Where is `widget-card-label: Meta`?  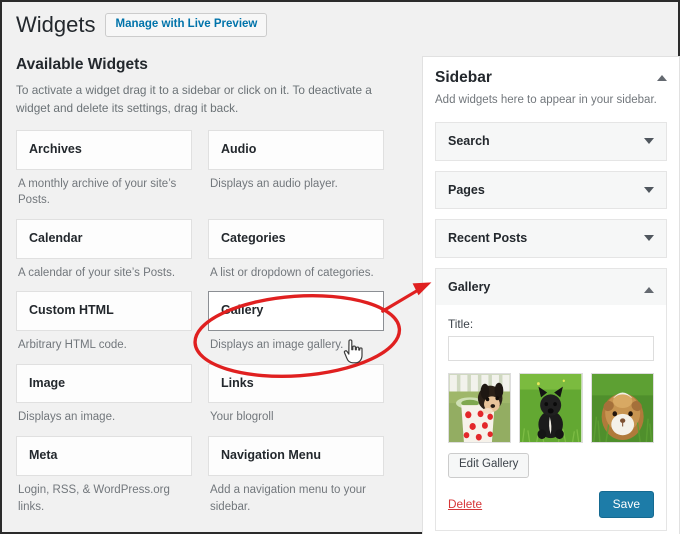
widget-card-label: Meta is located at coordinates (43, 455).